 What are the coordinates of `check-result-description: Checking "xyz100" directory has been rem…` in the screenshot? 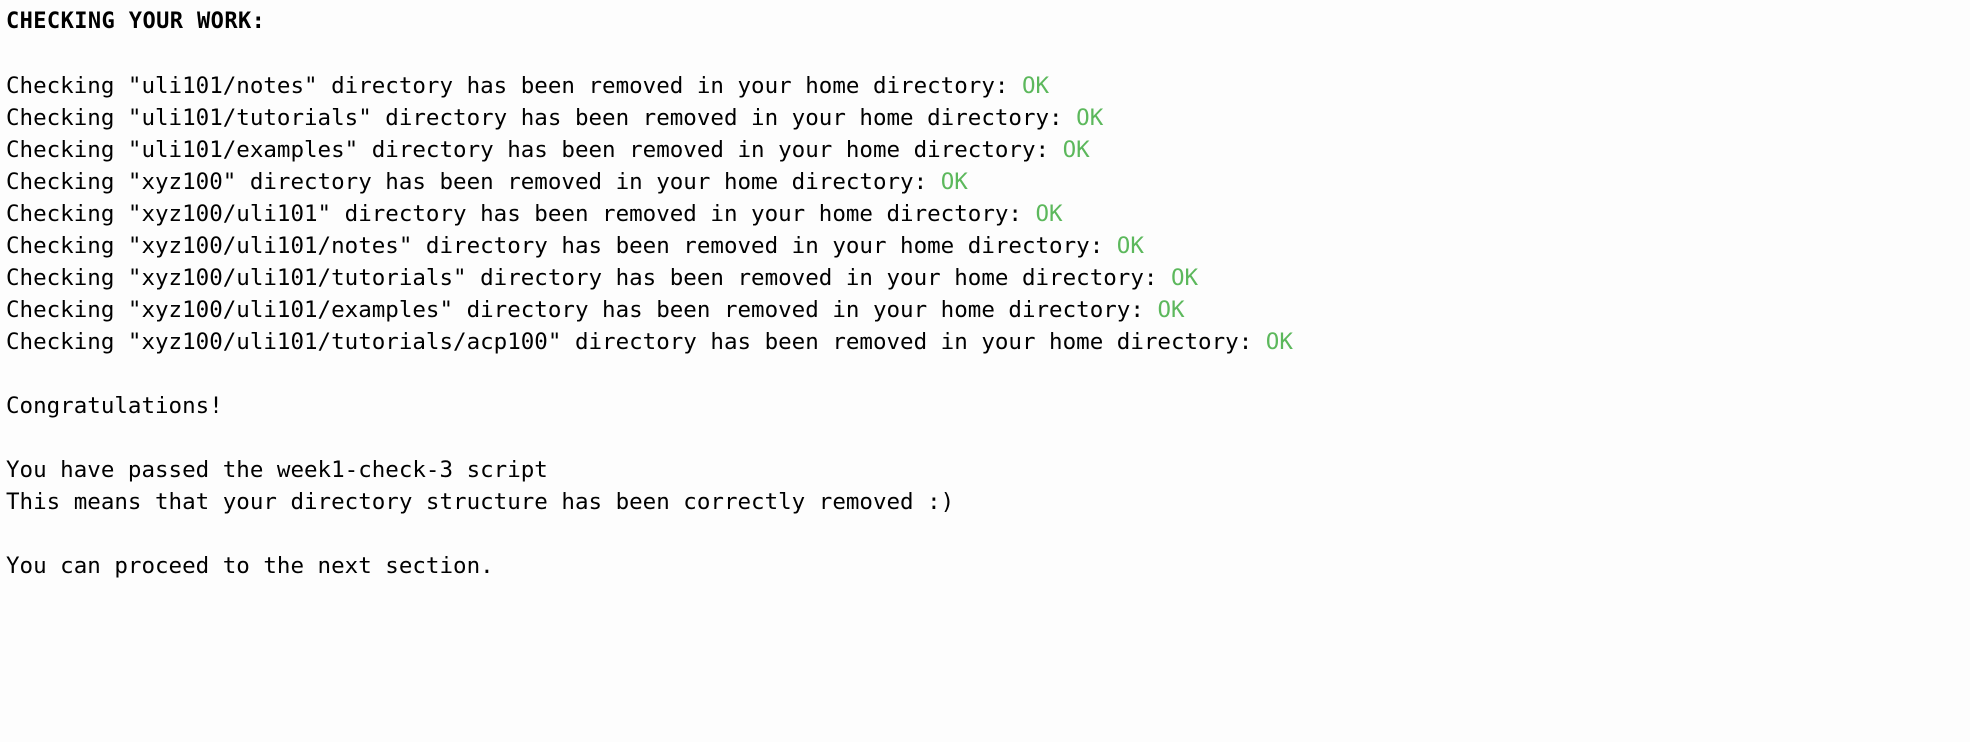 It's located at (473, 182).